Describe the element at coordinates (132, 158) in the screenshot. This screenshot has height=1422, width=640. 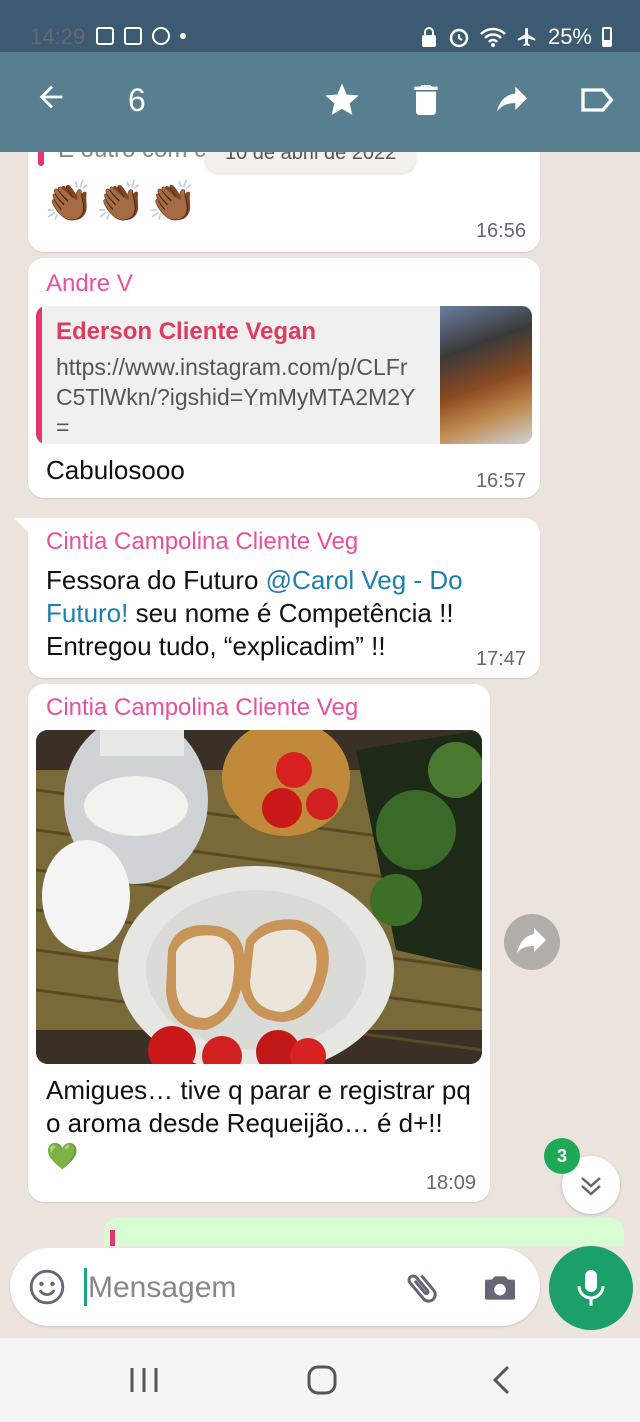
I see `quote-partial-text: E outro com c` at that location.